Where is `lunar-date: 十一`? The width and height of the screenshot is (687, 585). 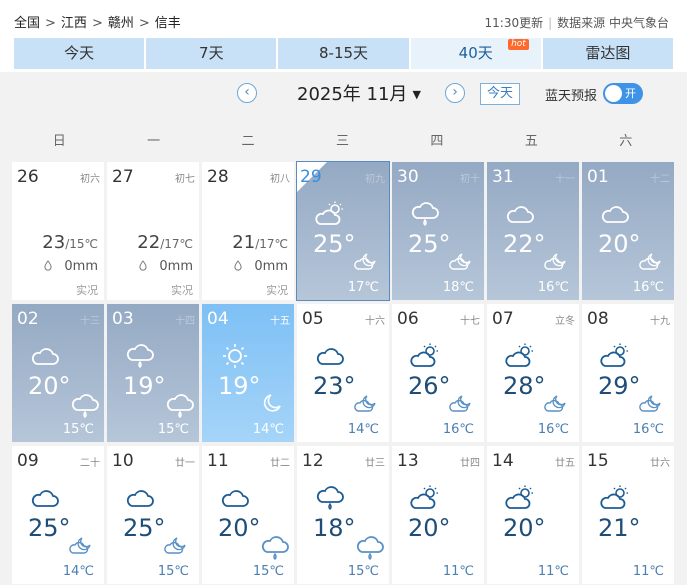 lunar-date: 十一 is located at coordinates (565, 179).